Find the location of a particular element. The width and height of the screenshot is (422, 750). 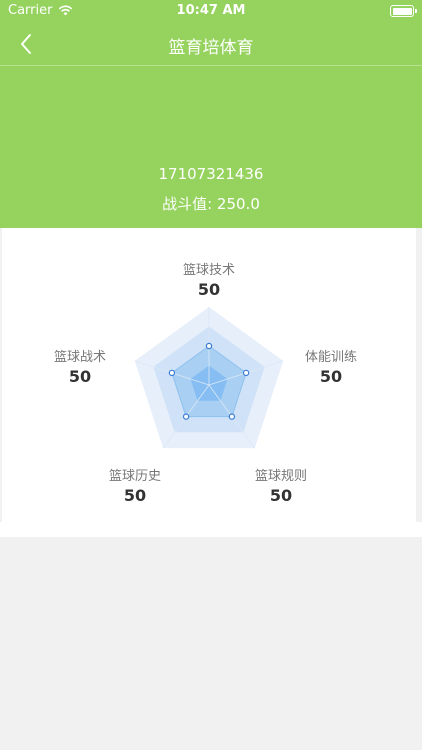

radar-axis-name: 篮球历史 is located at coordinates (134, 476).